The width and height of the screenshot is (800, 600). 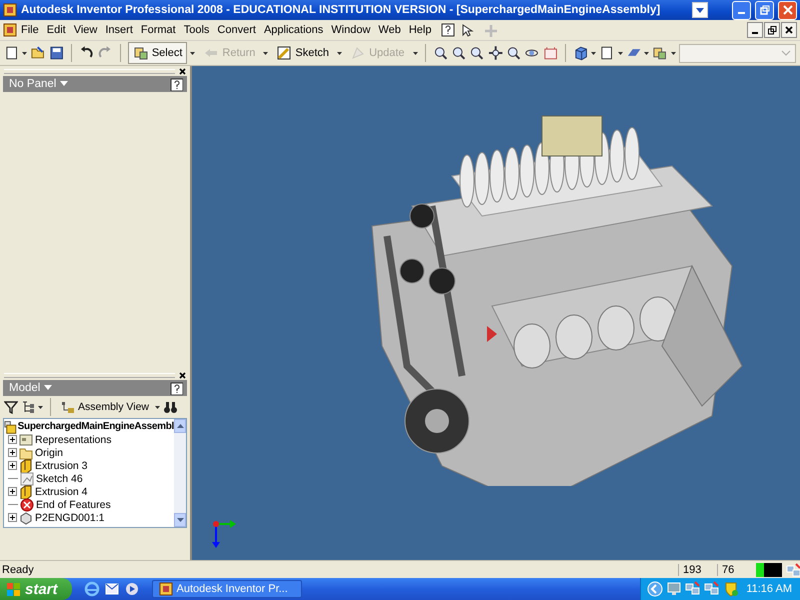 I want to click on menu-item: Help, so click(x=420, y=30).